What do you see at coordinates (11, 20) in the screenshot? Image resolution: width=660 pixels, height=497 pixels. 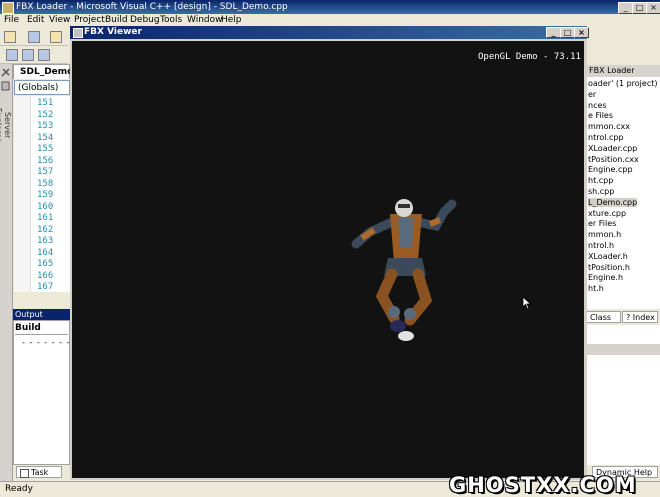 I see `menu-file: File` at bounding box center [11, 20].